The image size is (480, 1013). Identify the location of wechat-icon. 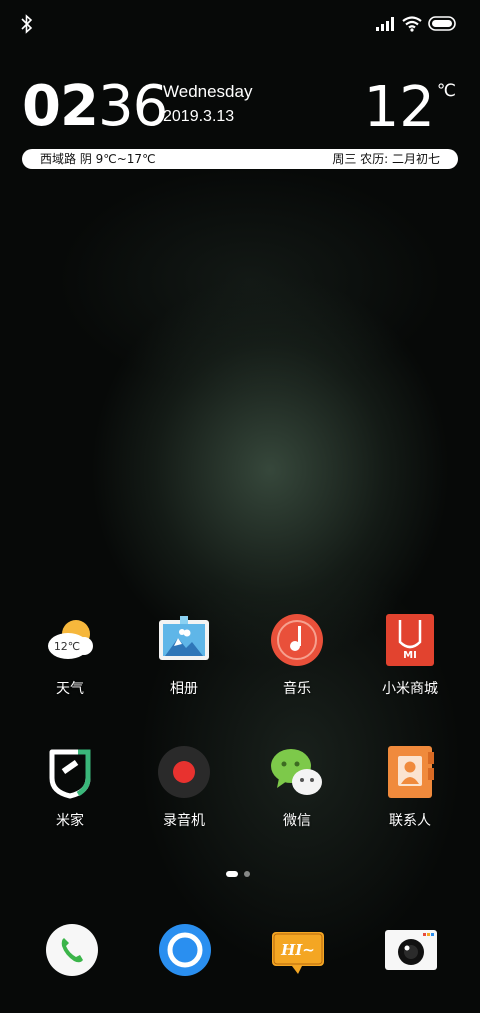
(297, 772).